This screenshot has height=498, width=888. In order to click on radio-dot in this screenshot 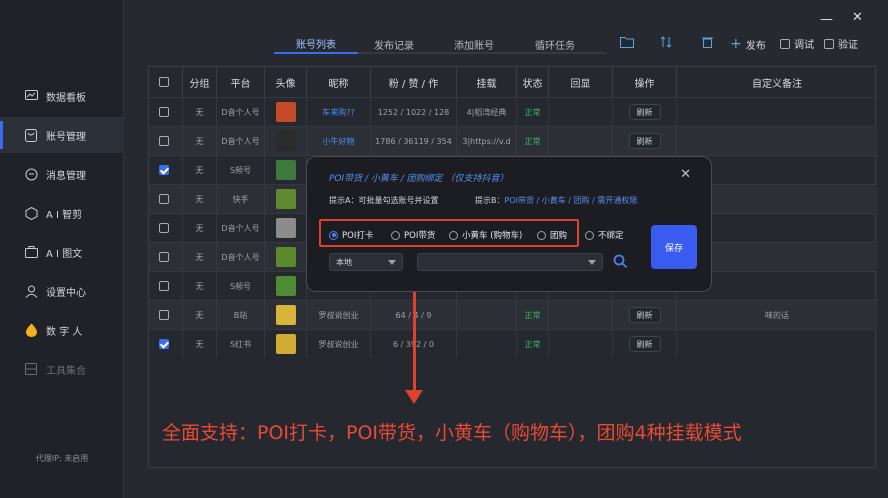, I will do `click(333, 235)`.